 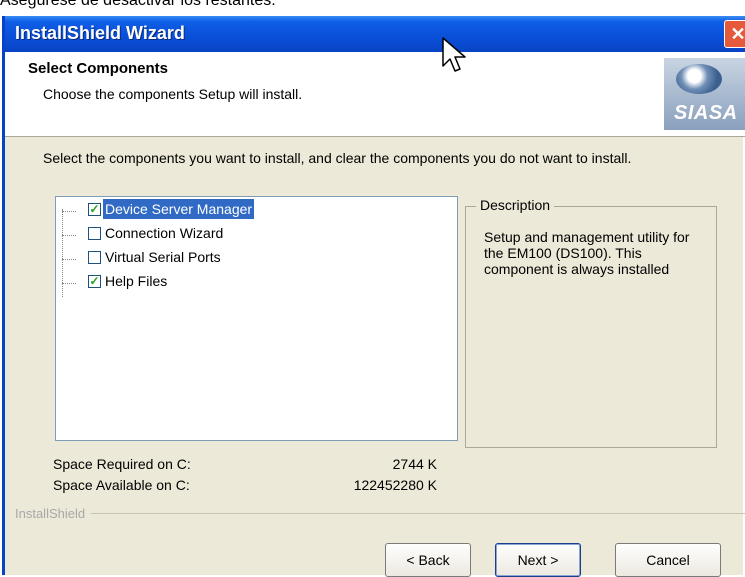 What do you see at coordinates (454, 54) in the screenshot?
I see `mouse-pointer-icon` at bounding box center [454, 54].